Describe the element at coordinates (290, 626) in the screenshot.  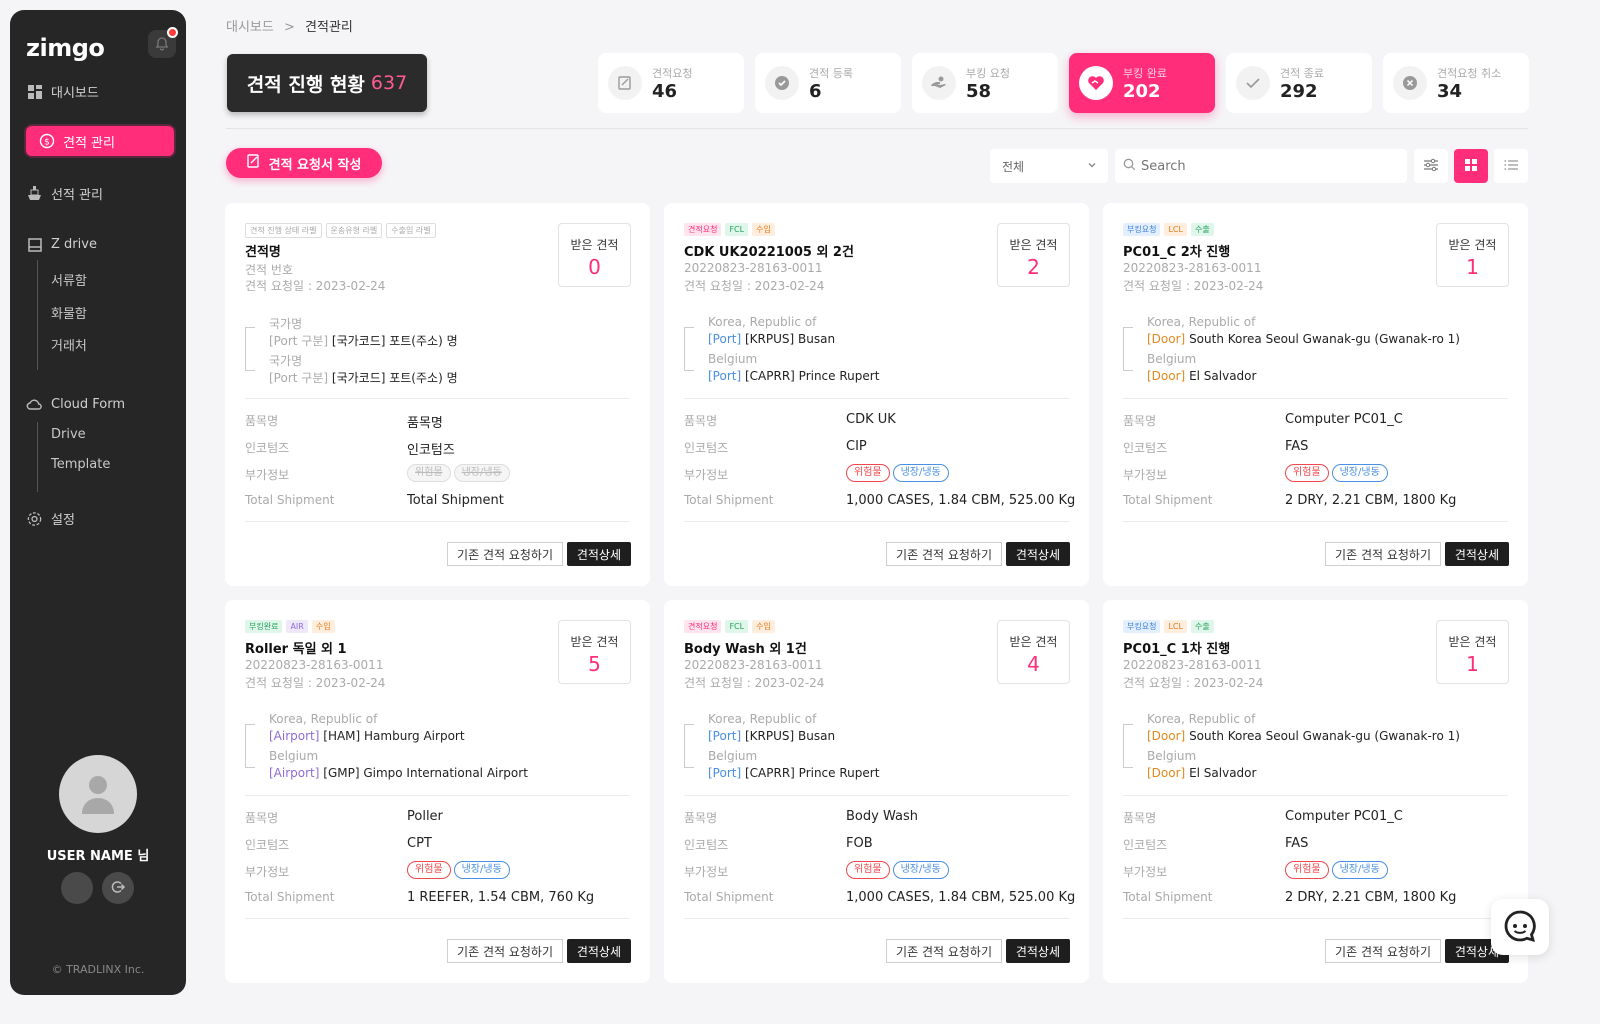
I see `tag-group: 부킹완료 AIR 수입` at that location.